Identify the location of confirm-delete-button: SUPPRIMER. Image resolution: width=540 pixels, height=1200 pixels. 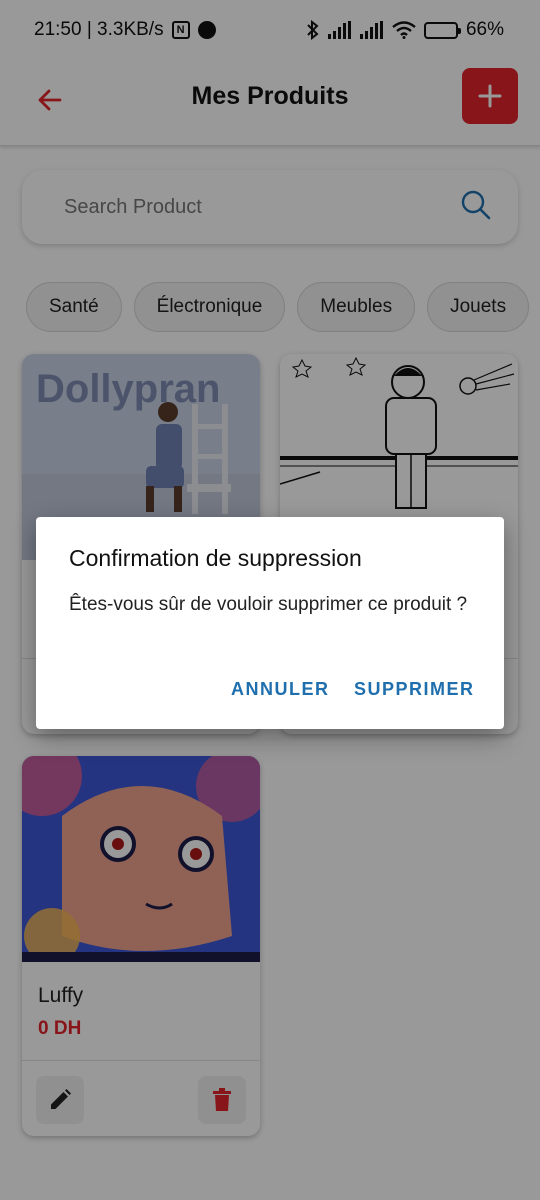
(414, 689).